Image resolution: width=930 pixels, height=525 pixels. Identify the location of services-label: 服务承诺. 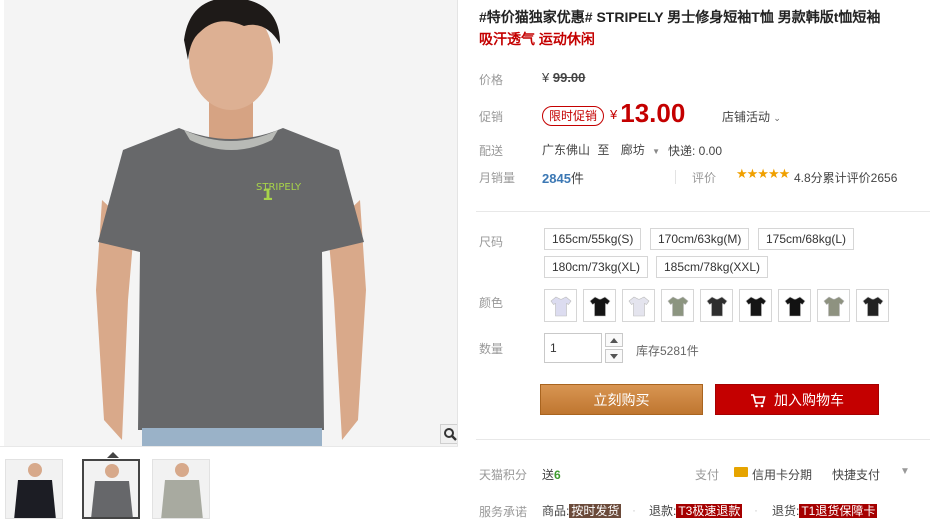
(503, 512).